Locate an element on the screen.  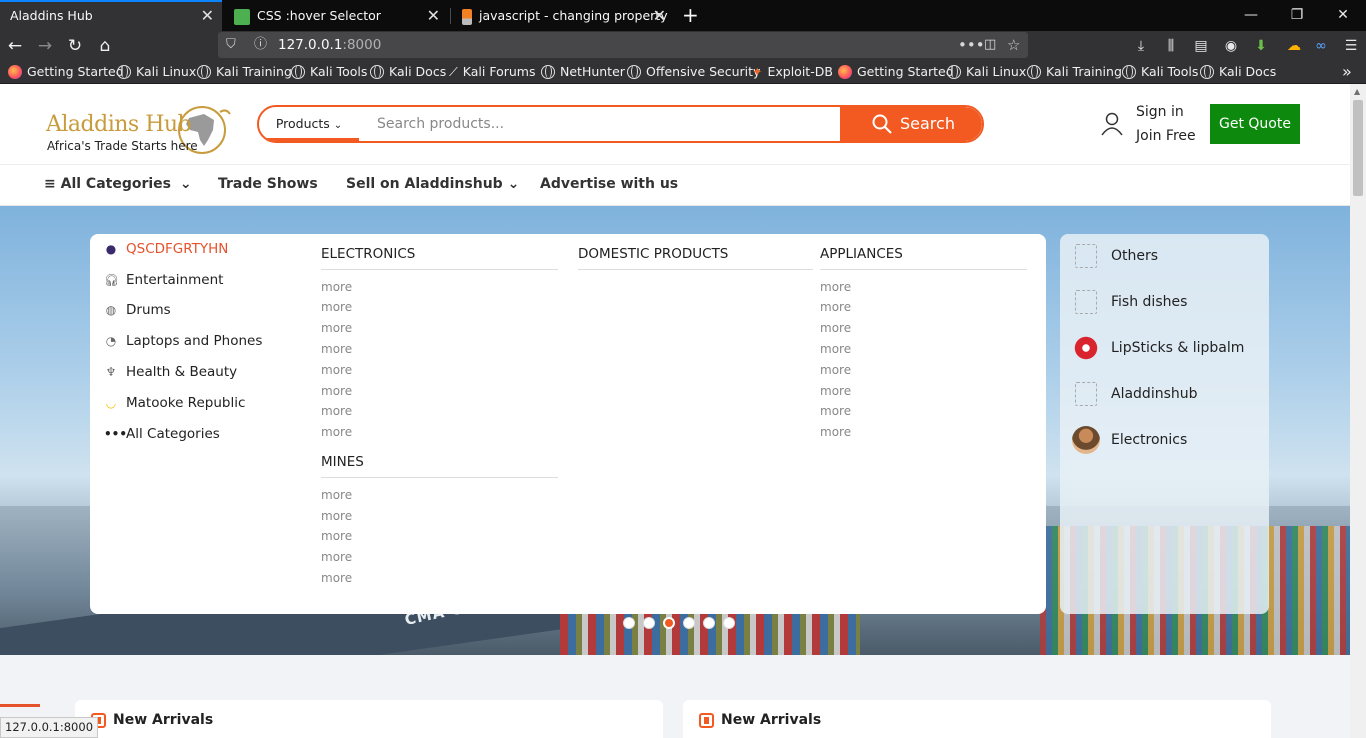
bookmark-kali-forums: ⟋ Kali Forums is located at coordinates (492, 72).